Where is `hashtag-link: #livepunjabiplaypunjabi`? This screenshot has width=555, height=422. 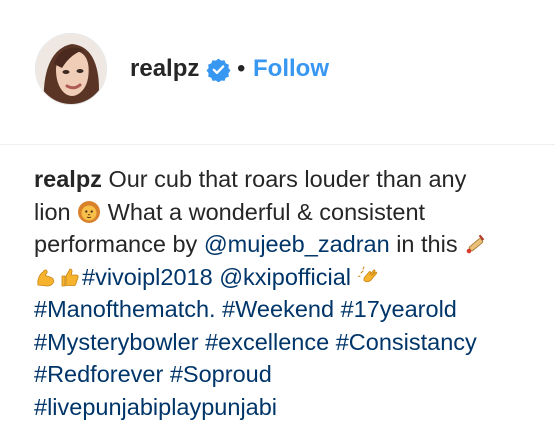 hashtag-link: #livepunjabiplaypunjabi is located at coordinates (155, 407).